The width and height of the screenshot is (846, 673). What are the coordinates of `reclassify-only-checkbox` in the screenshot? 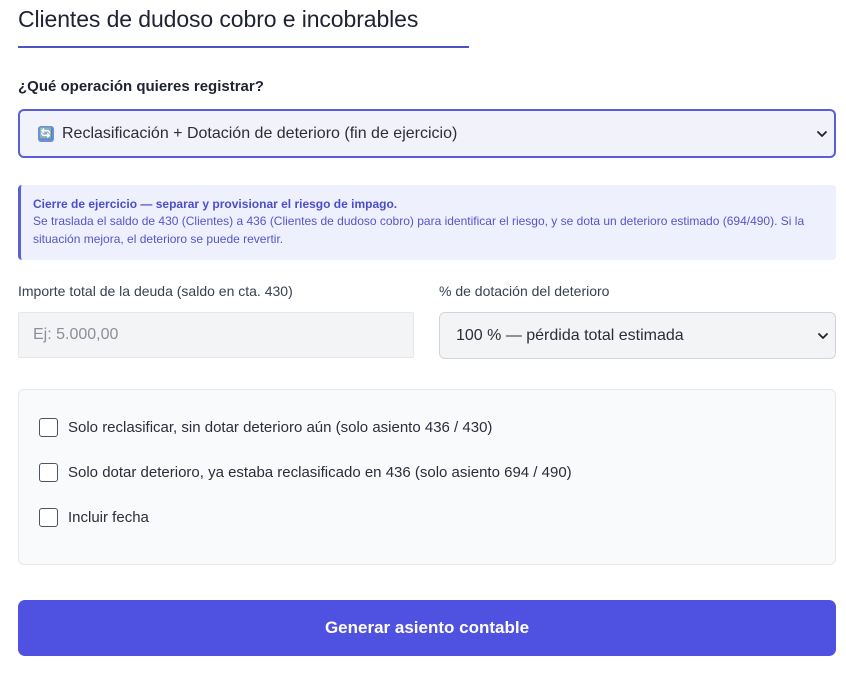 It's located at (48, 427).